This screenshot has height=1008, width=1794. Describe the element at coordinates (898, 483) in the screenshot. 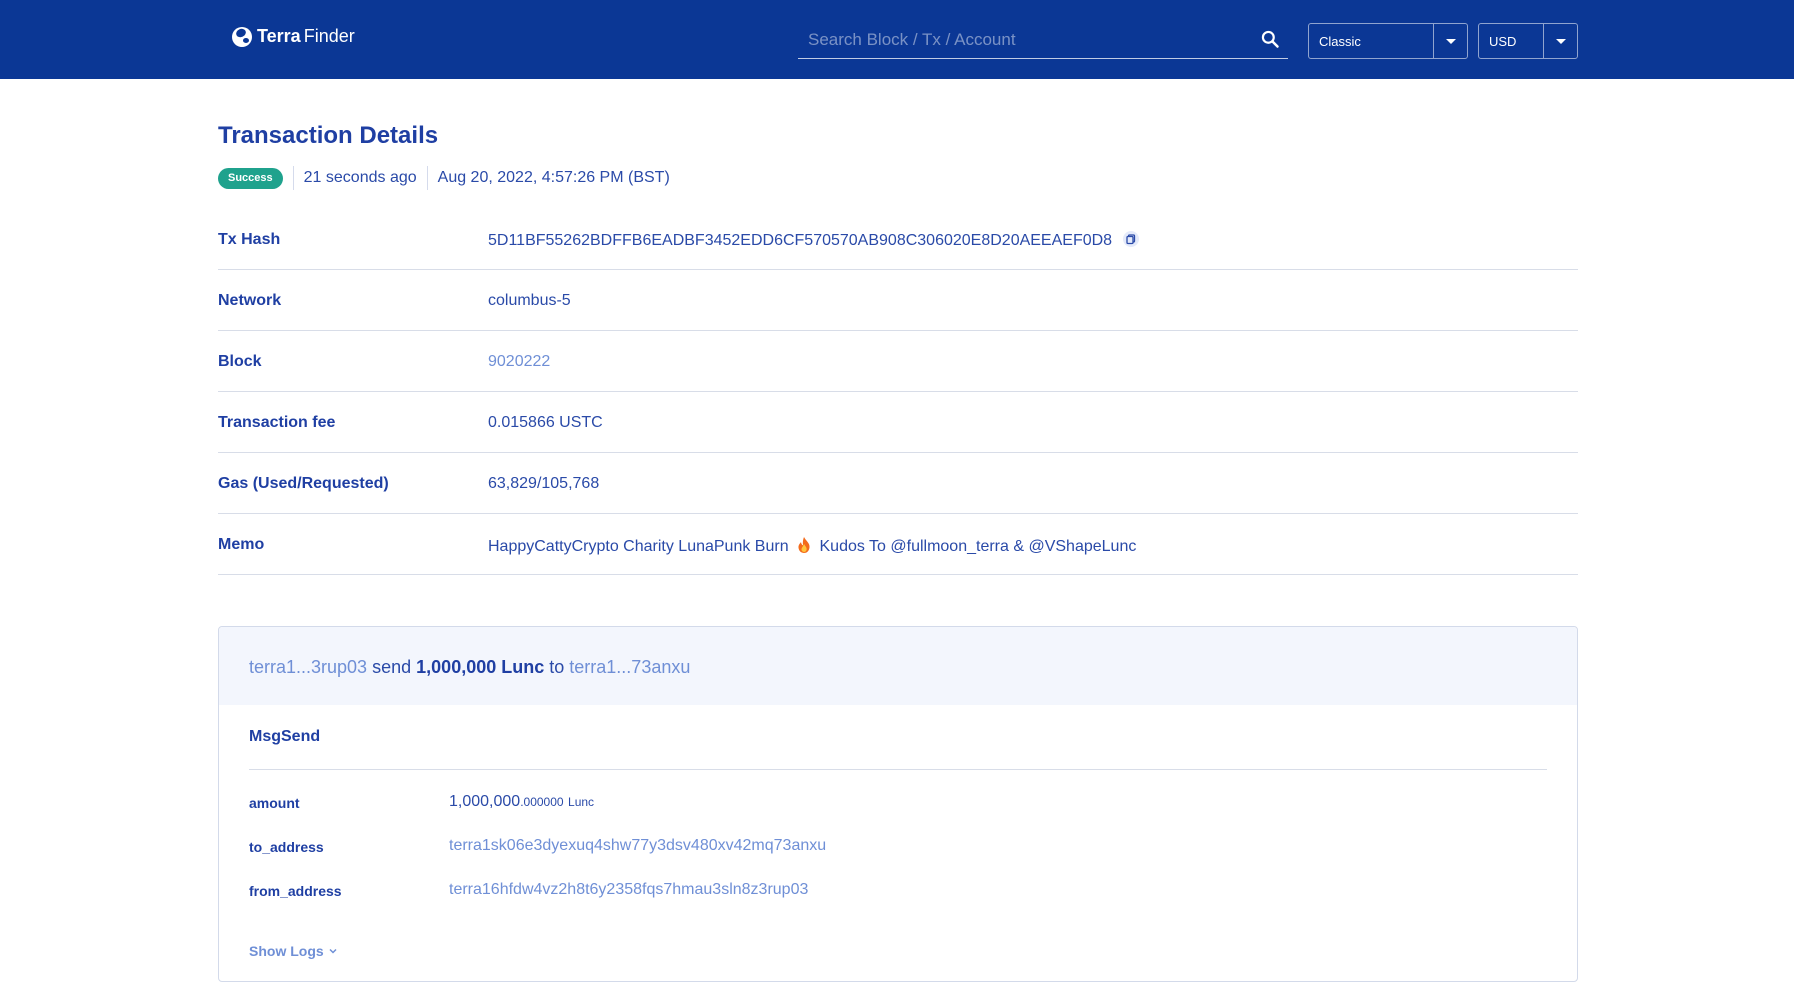

I see `detail-row-gas: Gas (Used/Requested) 63,829/105,768` at that location.